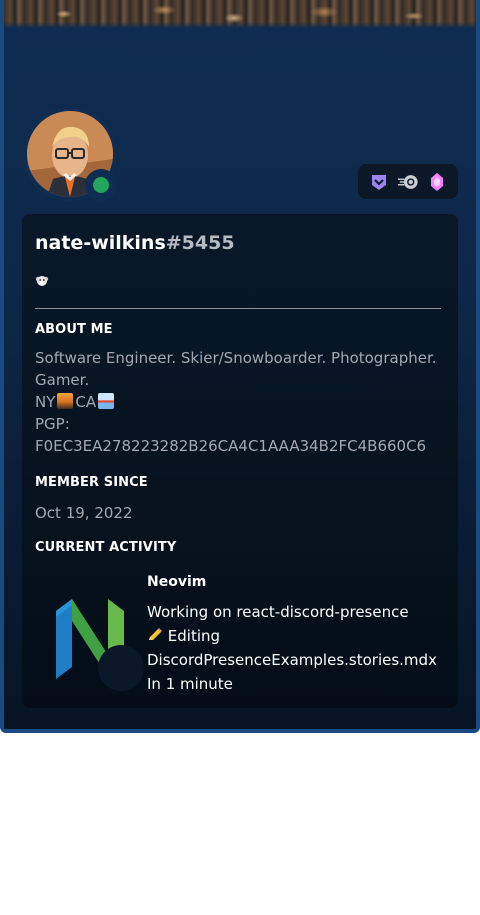 Image resolution: width=480 pixels, height=915 pixels. What do you see at coordinates (238, 308) in the screenshot?
I see `section-divider` at bounding box center [238, 308].